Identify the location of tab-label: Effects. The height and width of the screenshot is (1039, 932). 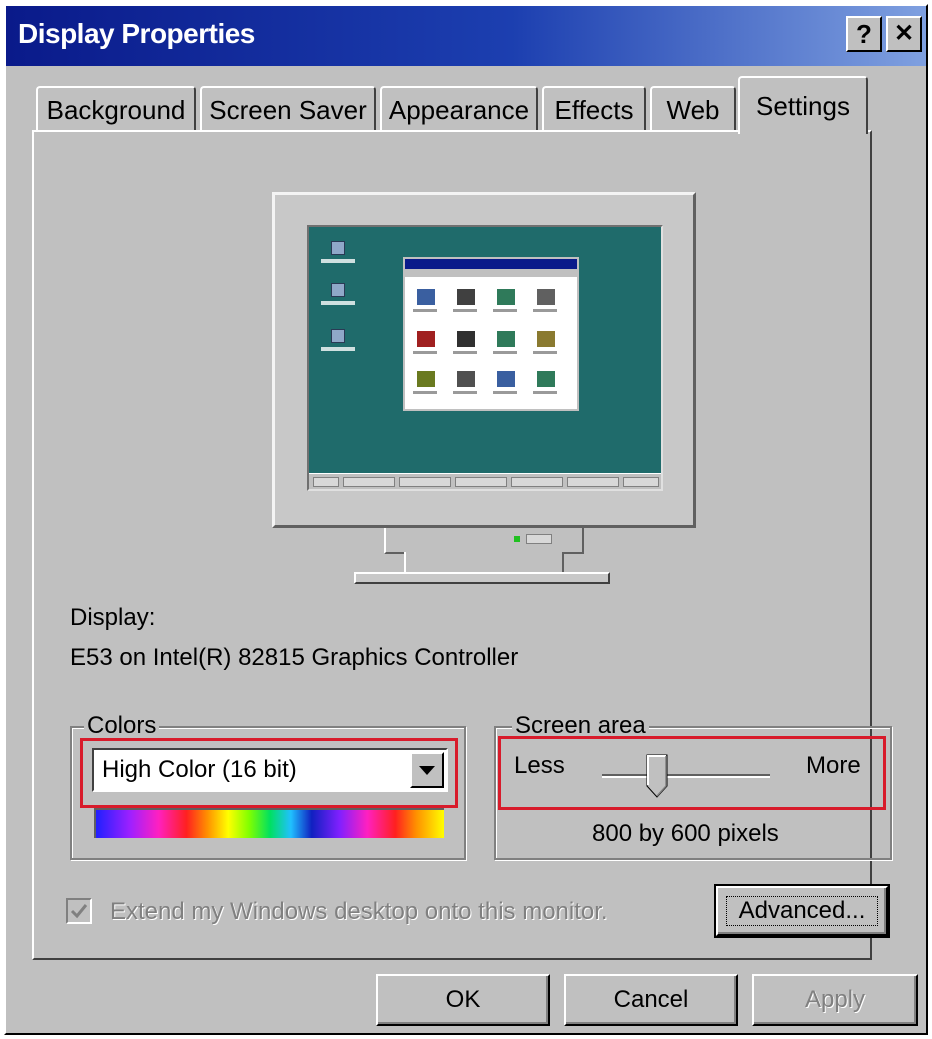
(594, 109).